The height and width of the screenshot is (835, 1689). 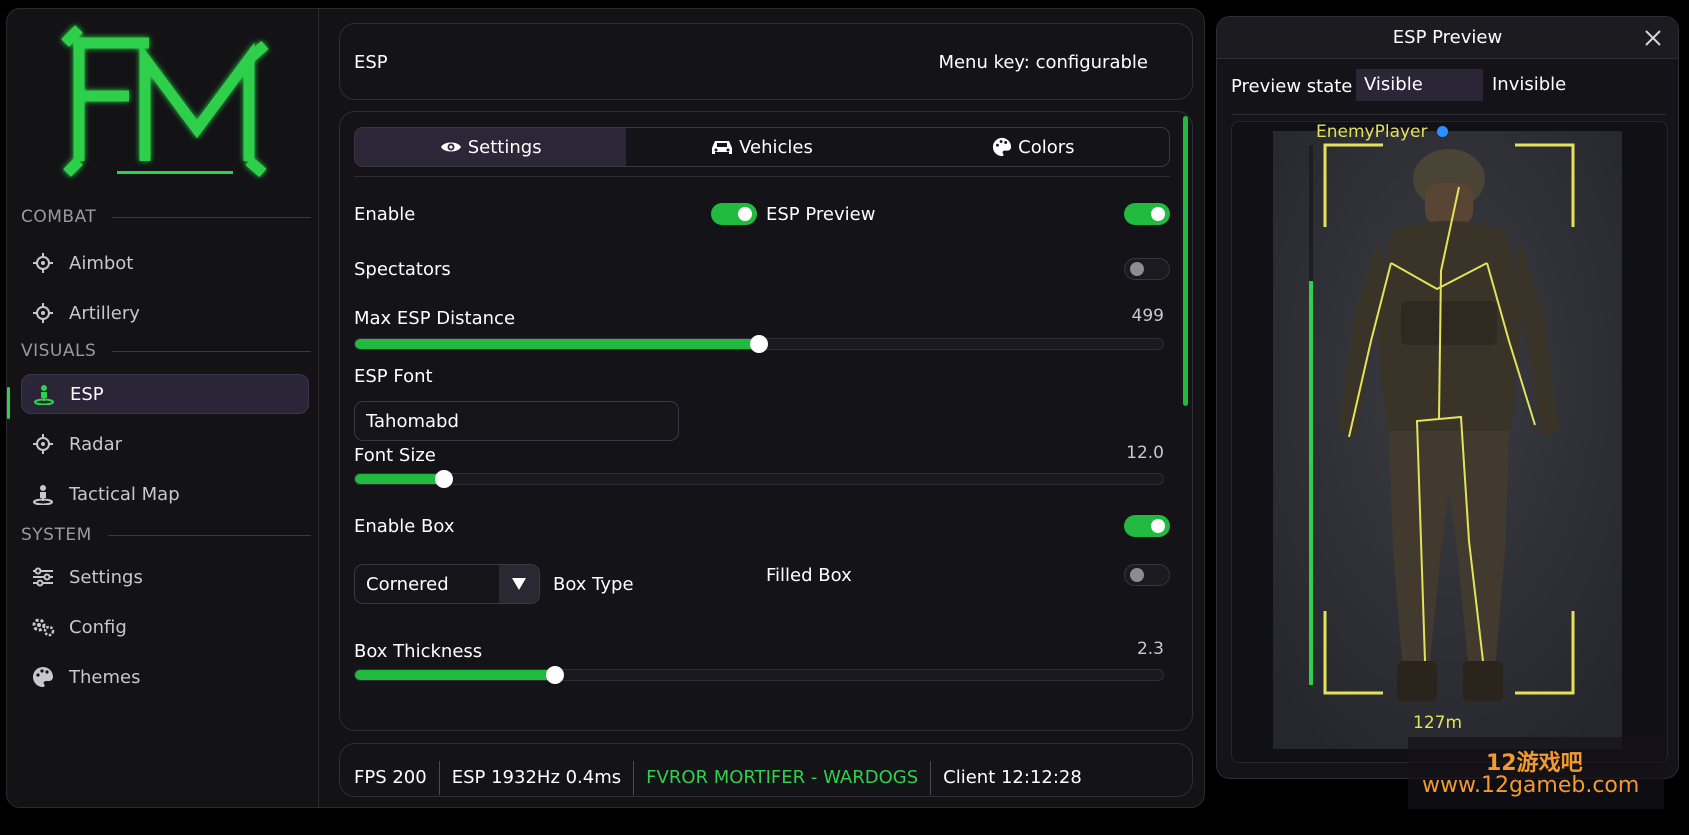 I want to click on section-combat: COMBAT, so click(x=166, y=217).